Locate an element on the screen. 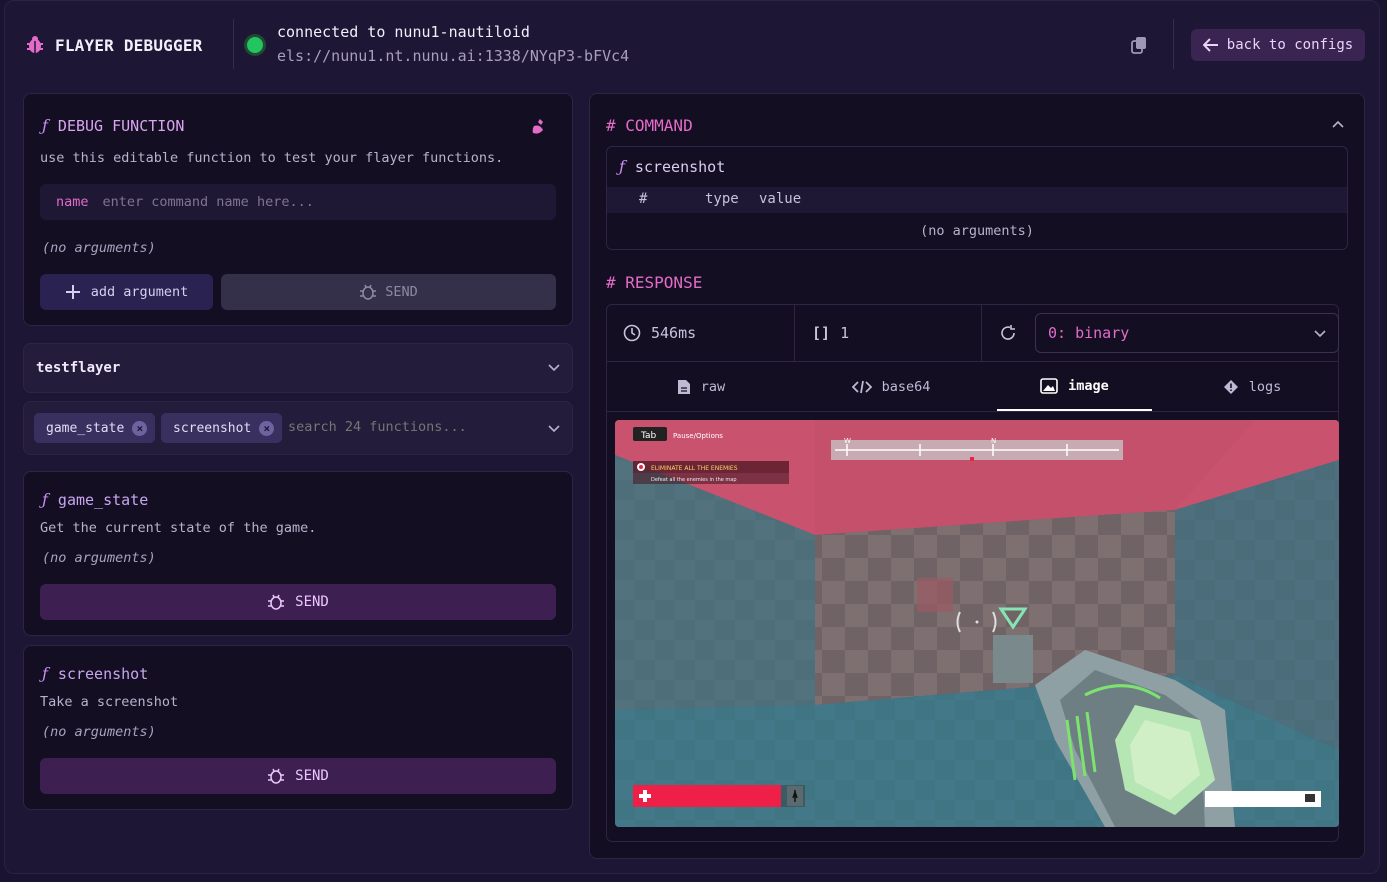 The height and width of the screenshot is (882, 1387). add-argument-label: add argument is located at coordinates (139, 292).